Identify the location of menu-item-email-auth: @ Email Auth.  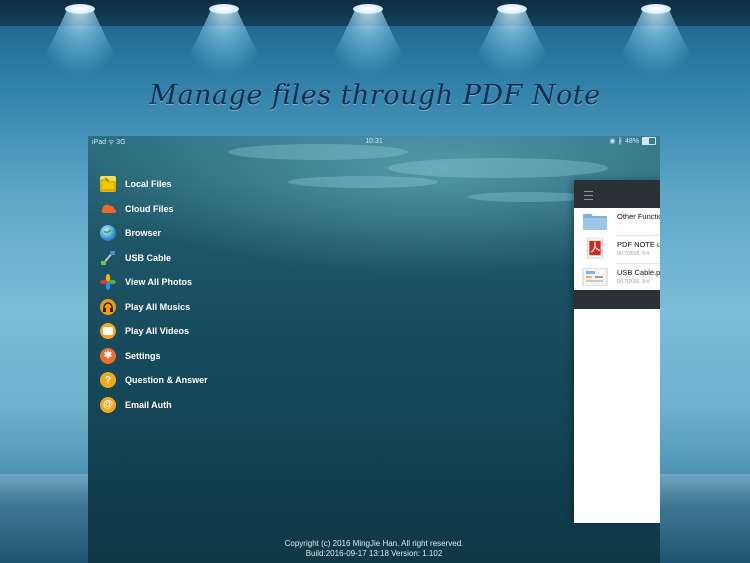
(136, 405).